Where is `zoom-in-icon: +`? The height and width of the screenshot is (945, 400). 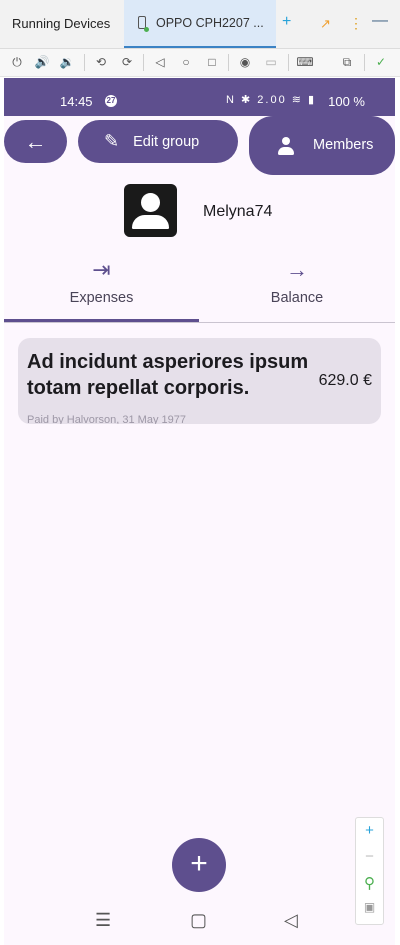 zoom-in-icon: + is located at coordinates (369, 830).